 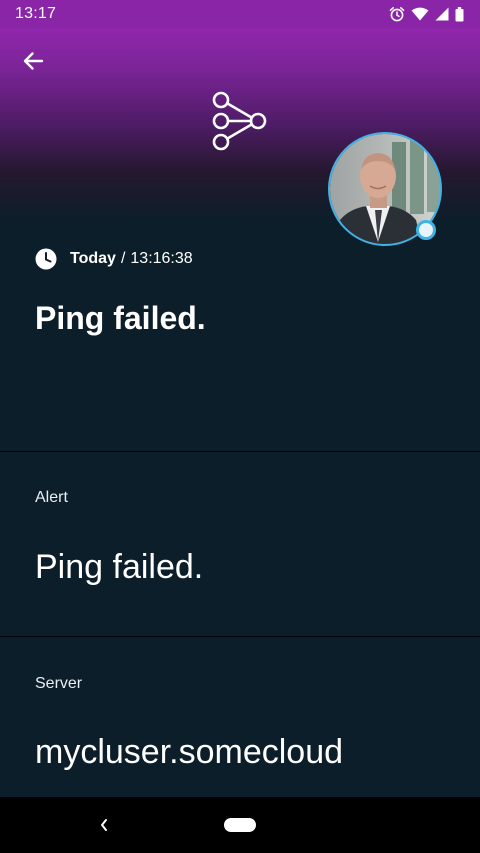 I want to click on navigation-bar, so click(x=240, y=825).